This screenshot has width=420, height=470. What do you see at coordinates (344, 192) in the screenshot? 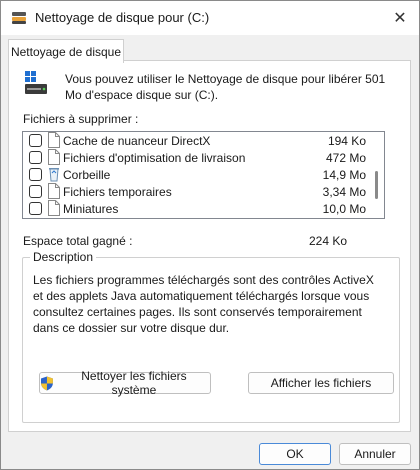
I see `item-size: 3,34 Mo` at bounding box center [344, 192].